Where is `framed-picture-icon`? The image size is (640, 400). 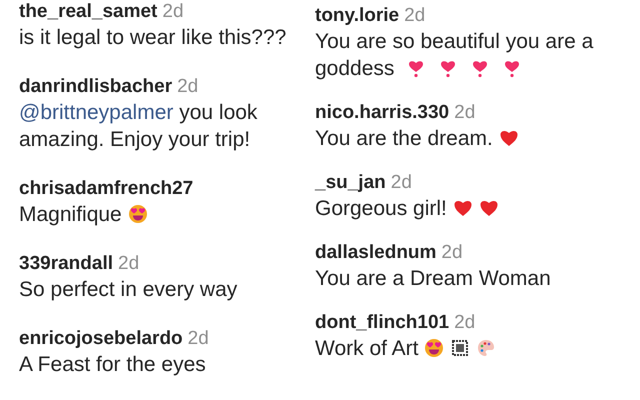 framed-picture-icon is located at coordinates (460, 348).